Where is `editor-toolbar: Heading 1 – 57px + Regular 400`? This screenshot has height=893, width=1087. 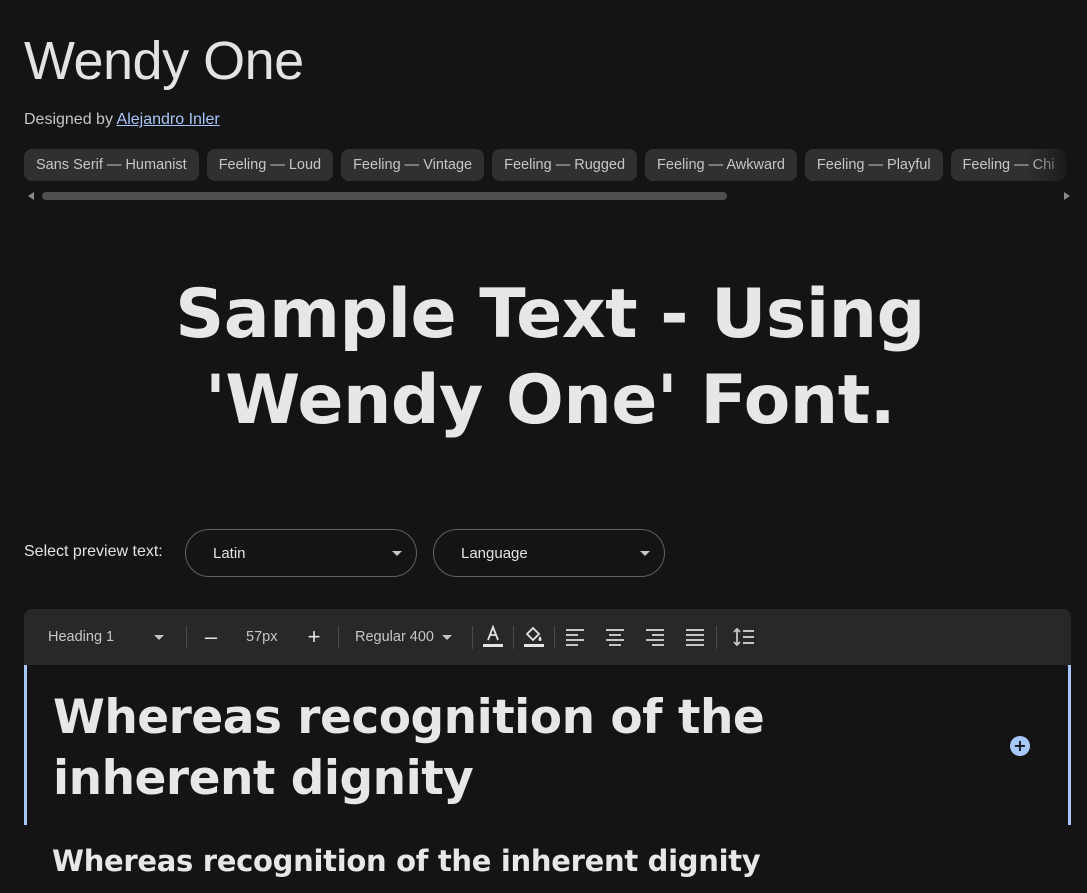 editor-toolbar: Heading 1 – 57px + Regular 400 is located at coordinates (547, 637).